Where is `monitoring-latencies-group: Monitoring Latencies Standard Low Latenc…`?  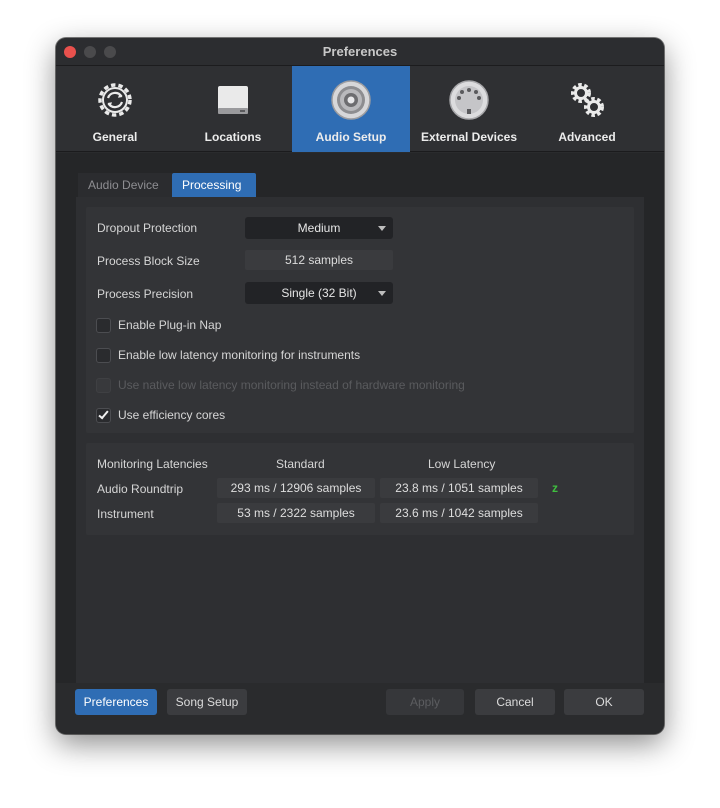 monitoring-latencies-group: Monitoring Latencies Standard Low Latenc… is located at coordinates (360, 489).